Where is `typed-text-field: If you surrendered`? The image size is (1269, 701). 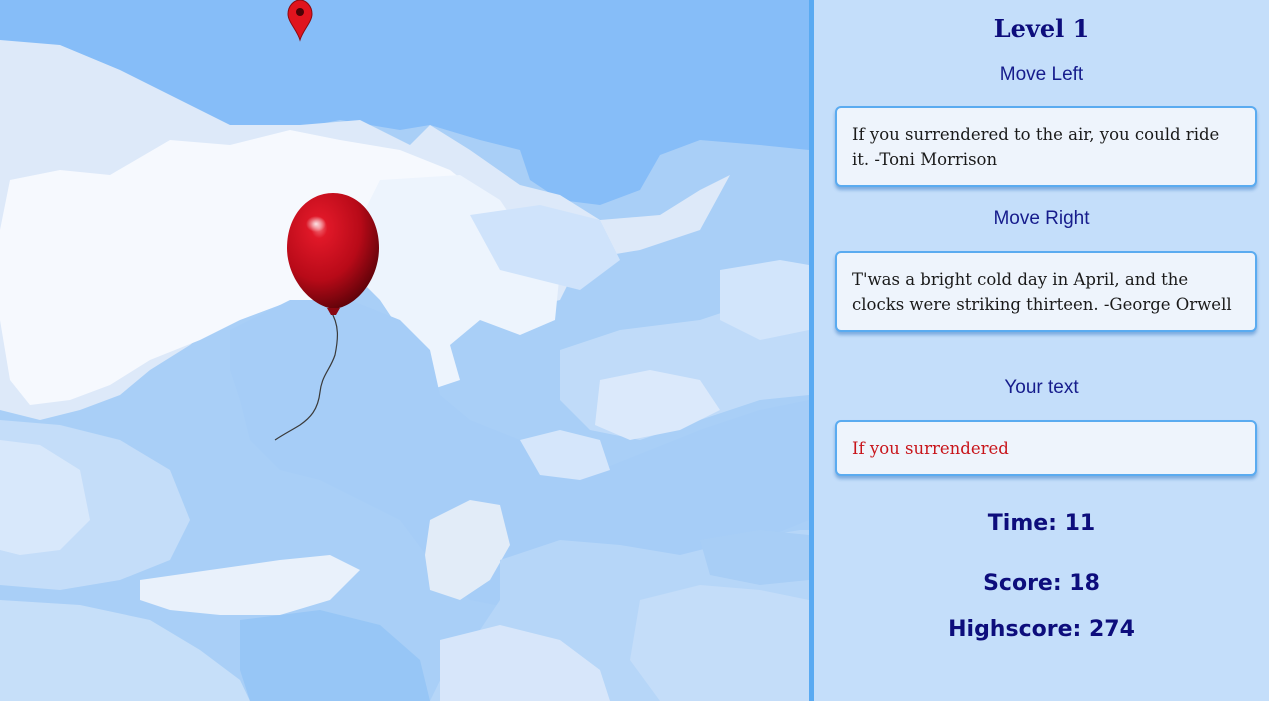 typed-text-field: If you surrendered is located at coordinates (1046, 448).